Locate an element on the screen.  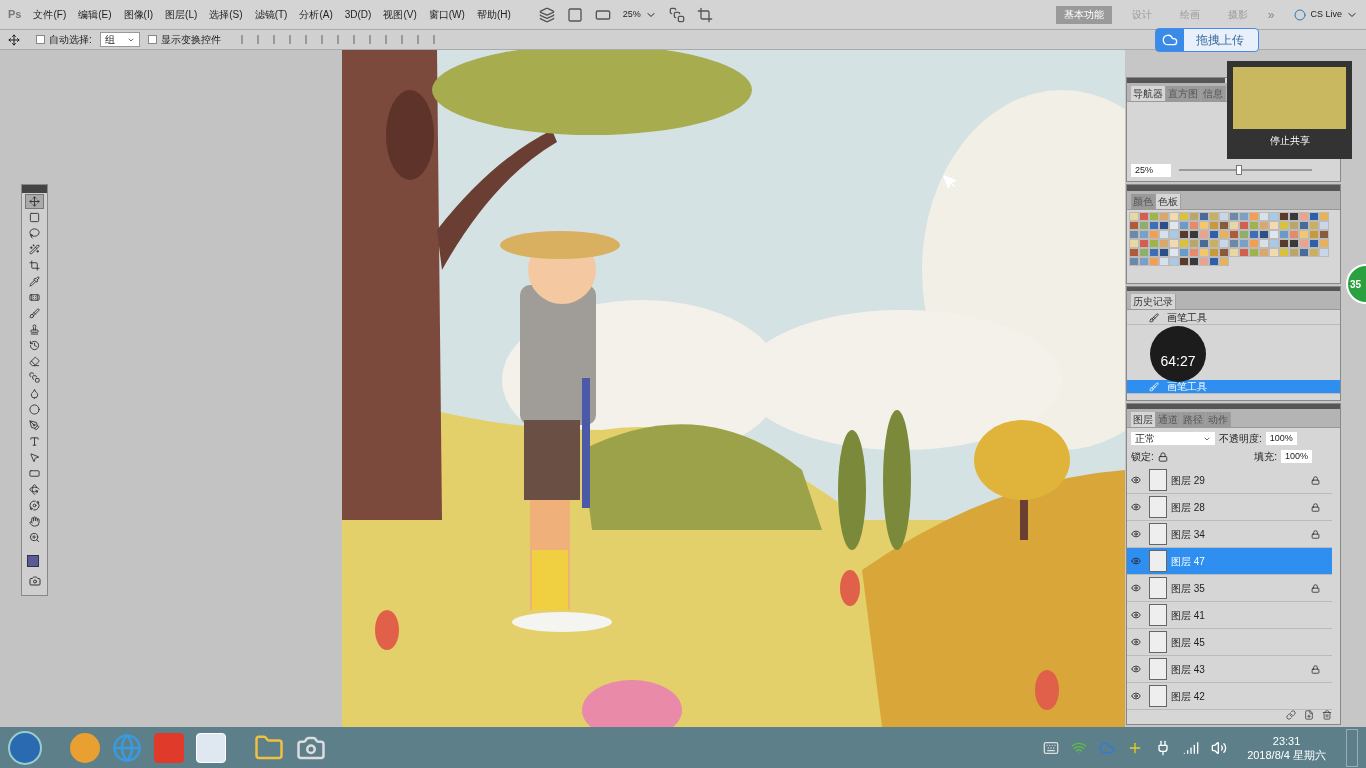
layer-row: 图层 35 is located at coordinates (1229, 588).